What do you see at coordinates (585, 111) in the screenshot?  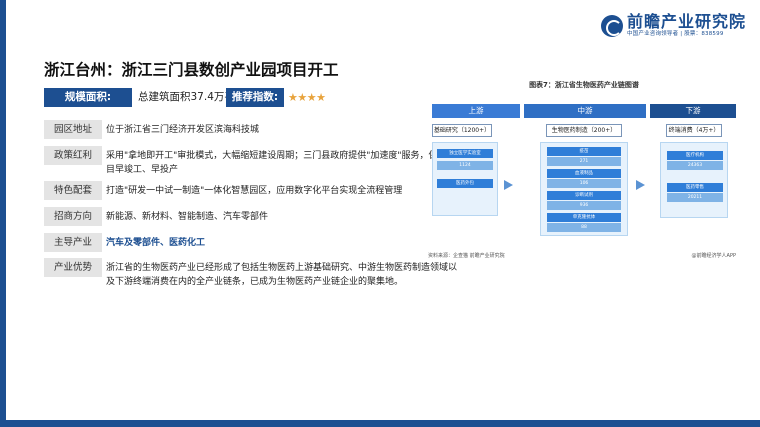 I see `stage-midstream: 中游` at bounding box center [585, 111].